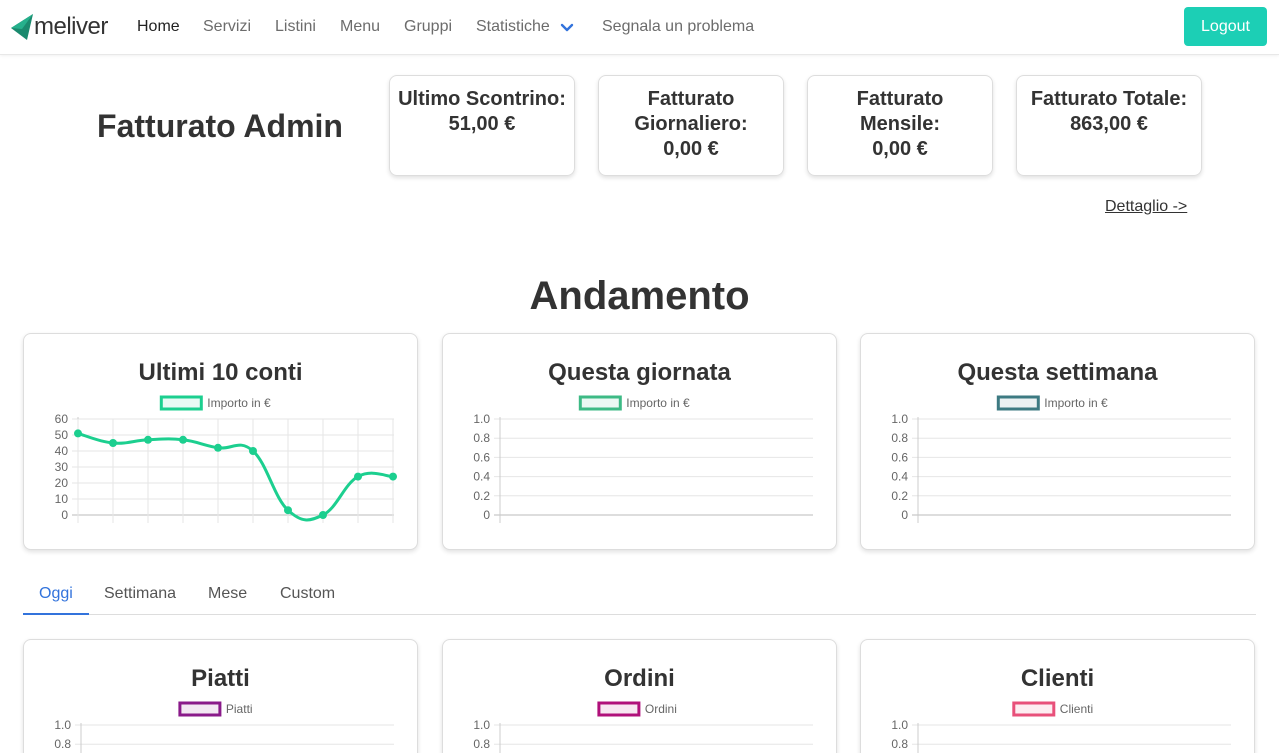  I want to click on stat-card-fatturato-totale: Fatturato Totale: 863,00 €, so click(1109, 125).